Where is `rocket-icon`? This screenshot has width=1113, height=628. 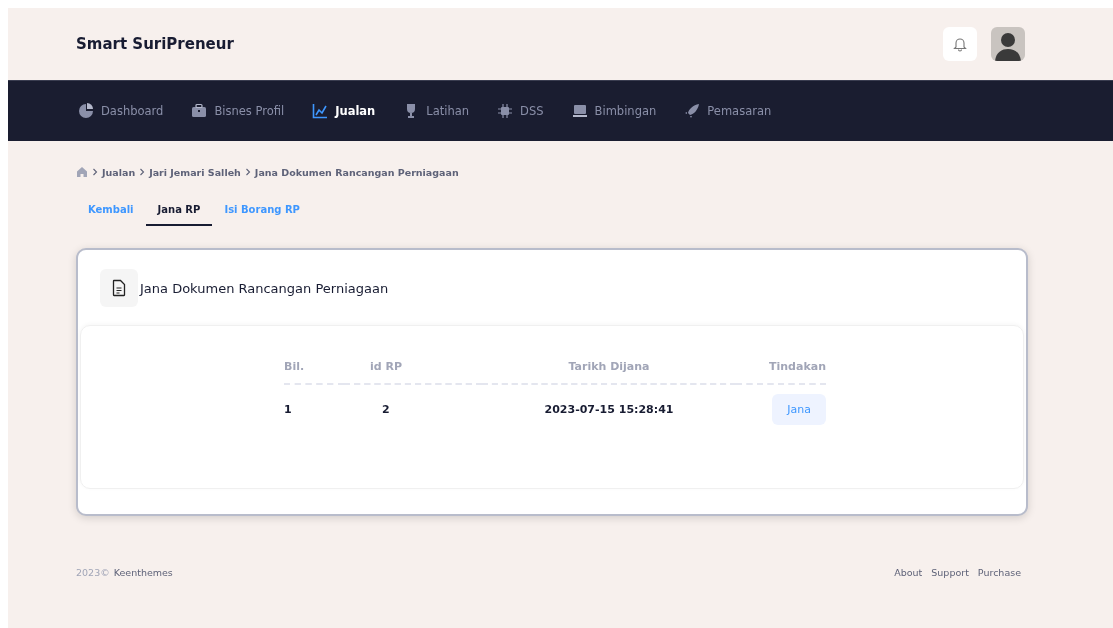
rocket-icon is located at coordinates (692, 111).